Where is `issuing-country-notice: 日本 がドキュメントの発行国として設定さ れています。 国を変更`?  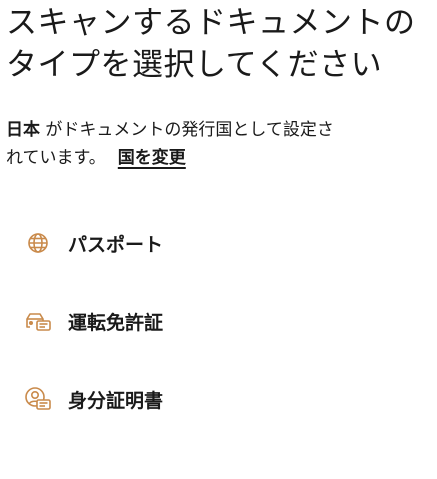 issuing-country-notice: 日本 がドキュメントの発行国として設定さ れています。 国を変更 is located at coordinates (220, 144).